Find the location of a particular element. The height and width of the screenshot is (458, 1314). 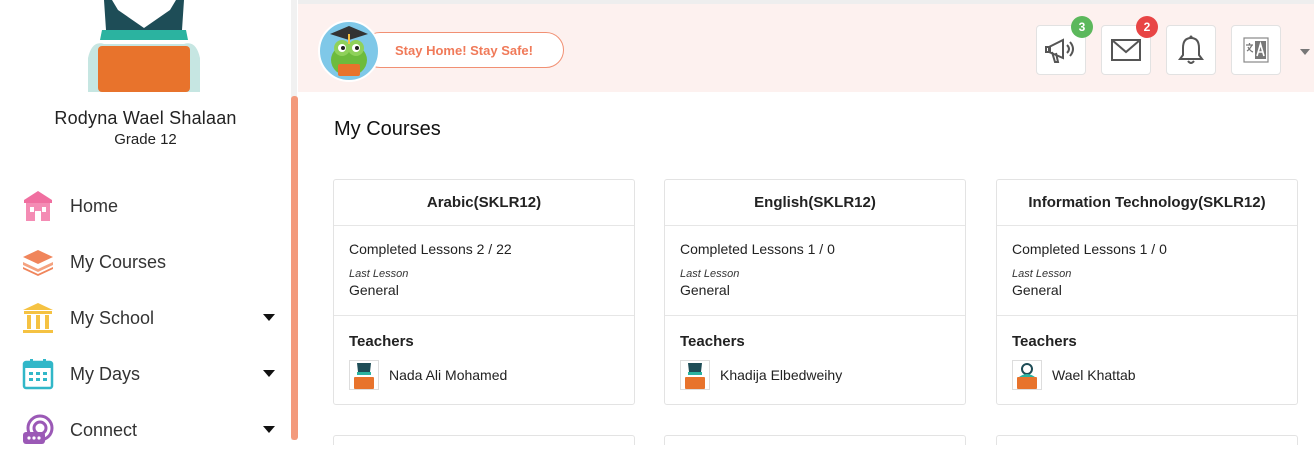

sidebar-item-label: My Days is located at coordinates (105, 373).